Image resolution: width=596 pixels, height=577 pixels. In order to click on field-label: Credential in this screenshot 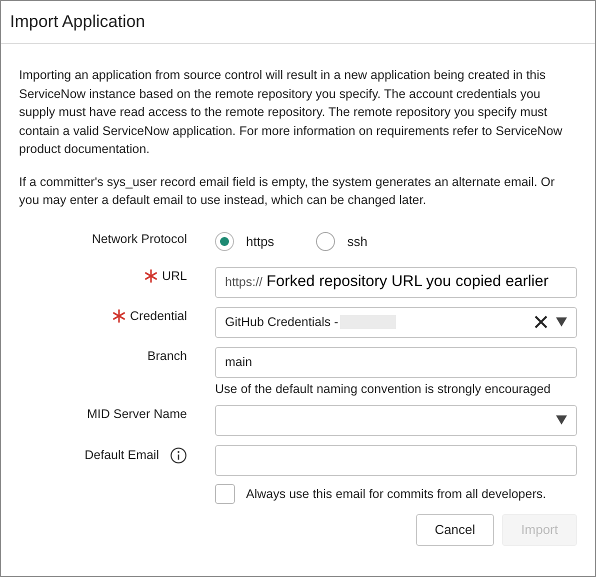, I will do `click(158, 315)`.